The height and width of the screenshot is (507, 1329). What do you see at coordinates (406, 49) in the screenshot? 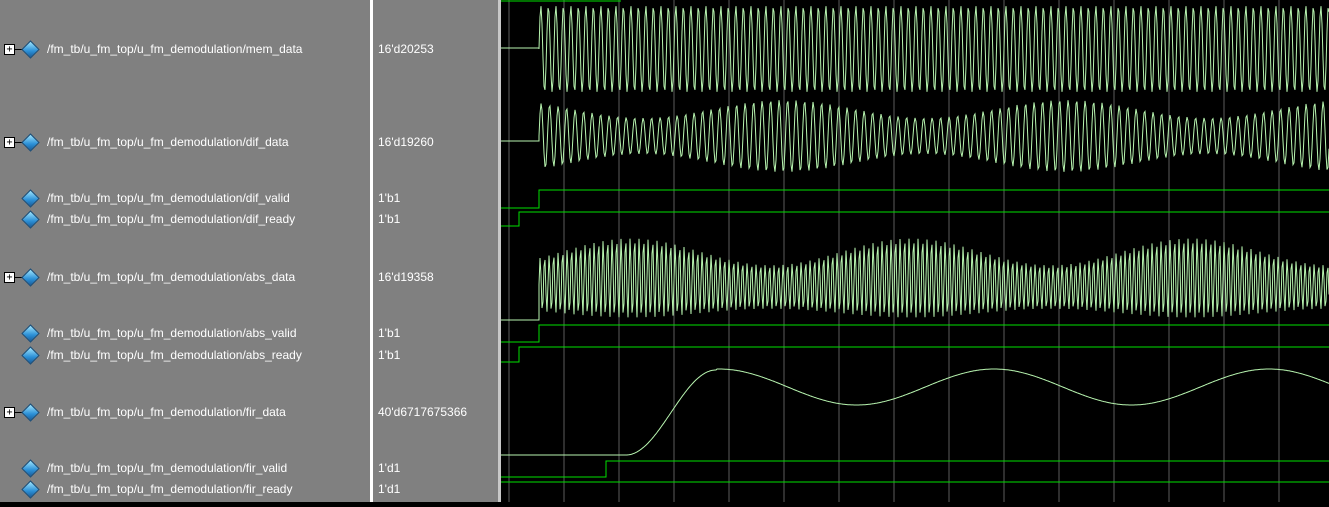
I see `signal-value: 16'd20253` at bounding box center [406, 49].